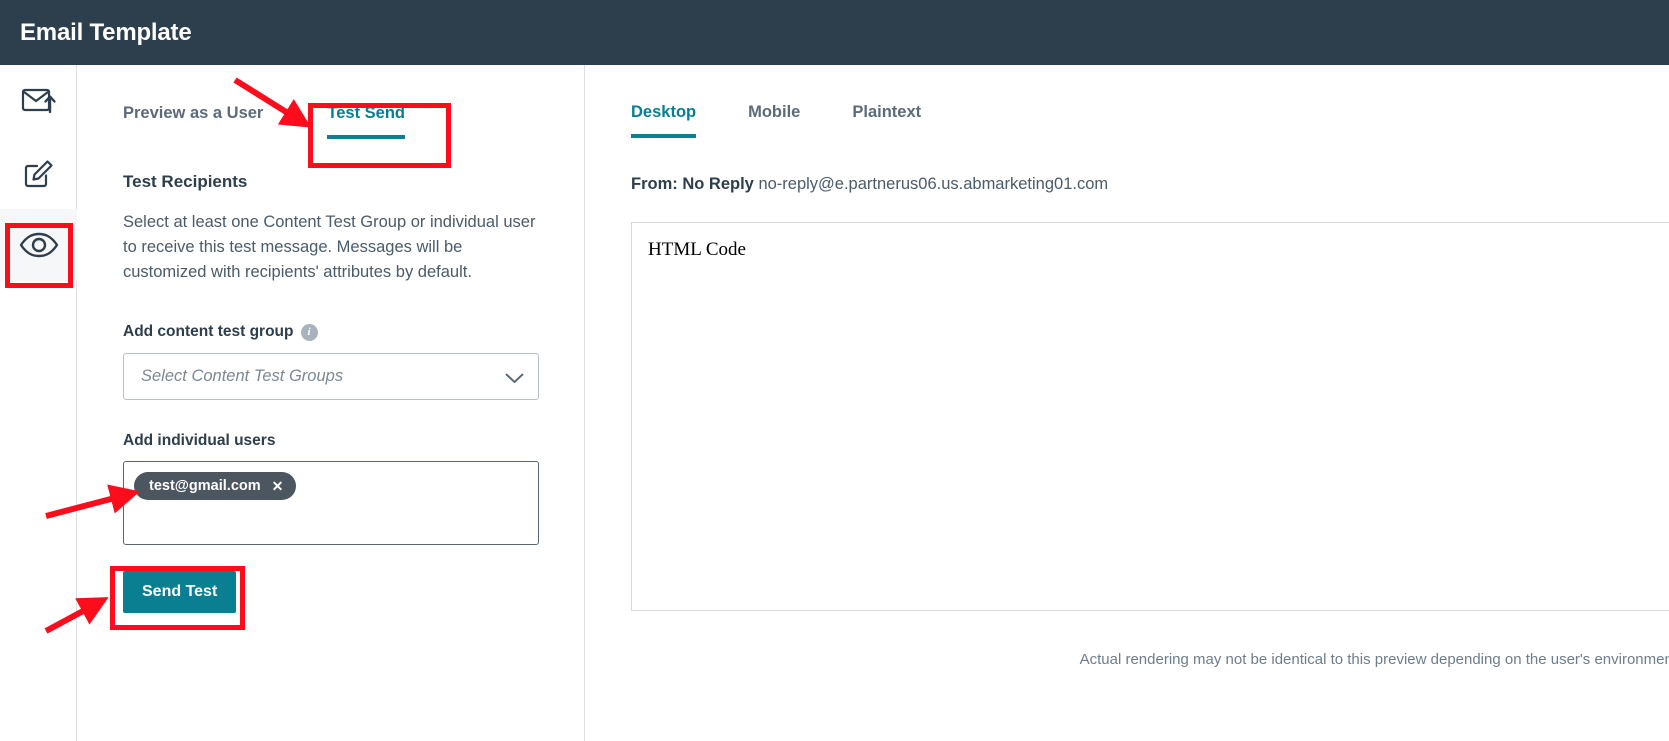 This screenshot has height=741, width=1669. I want to click on envelope-upload-icon, so click(39, 101).